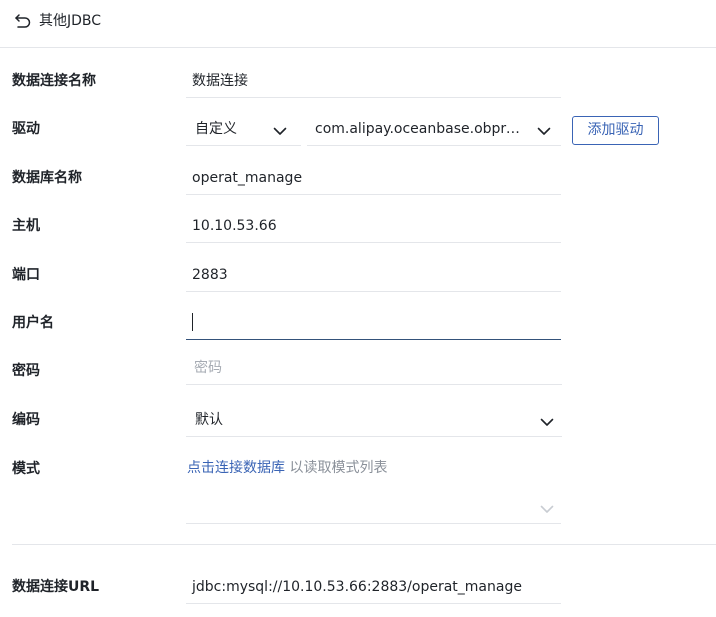 The height and width of the screenshot is (617, 716). I want to click on database-name-label: 数据库名称, so click(47, 178).